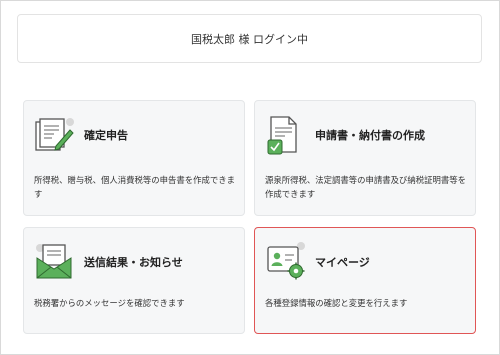 Image resolution: width=500 pixels, height=355 pixels. Describe the element at coordinates (370, 135) in the screenshot. I see `card-title: 申請書・納付書の作成` at that location.